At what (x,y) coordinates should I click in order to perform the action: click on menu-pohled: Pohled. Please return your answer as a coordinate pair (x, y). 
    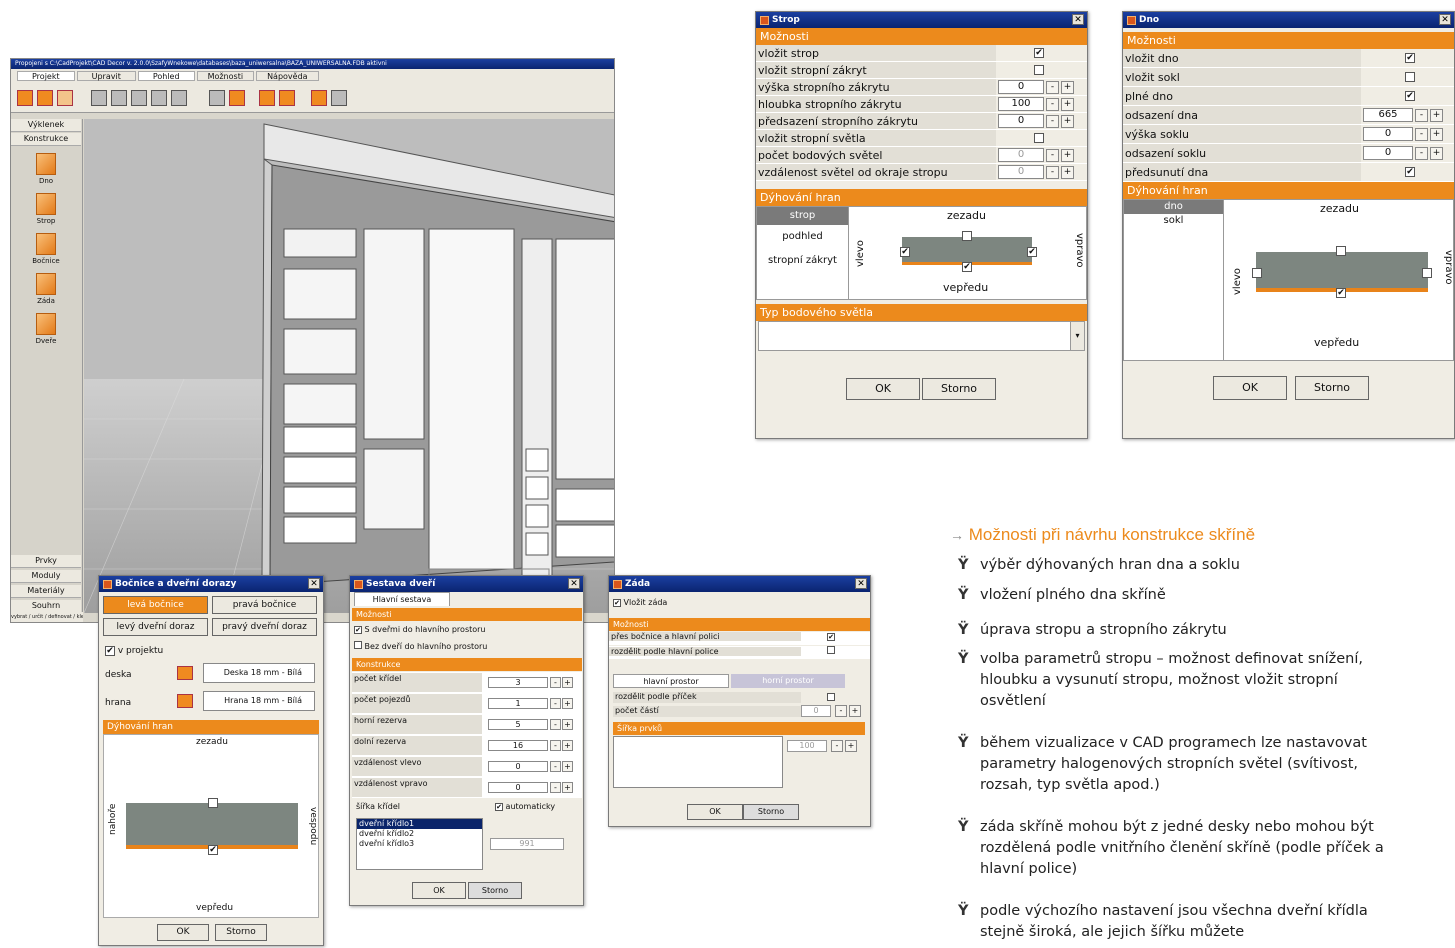
    Looking at the image, I should click on (166, 76).